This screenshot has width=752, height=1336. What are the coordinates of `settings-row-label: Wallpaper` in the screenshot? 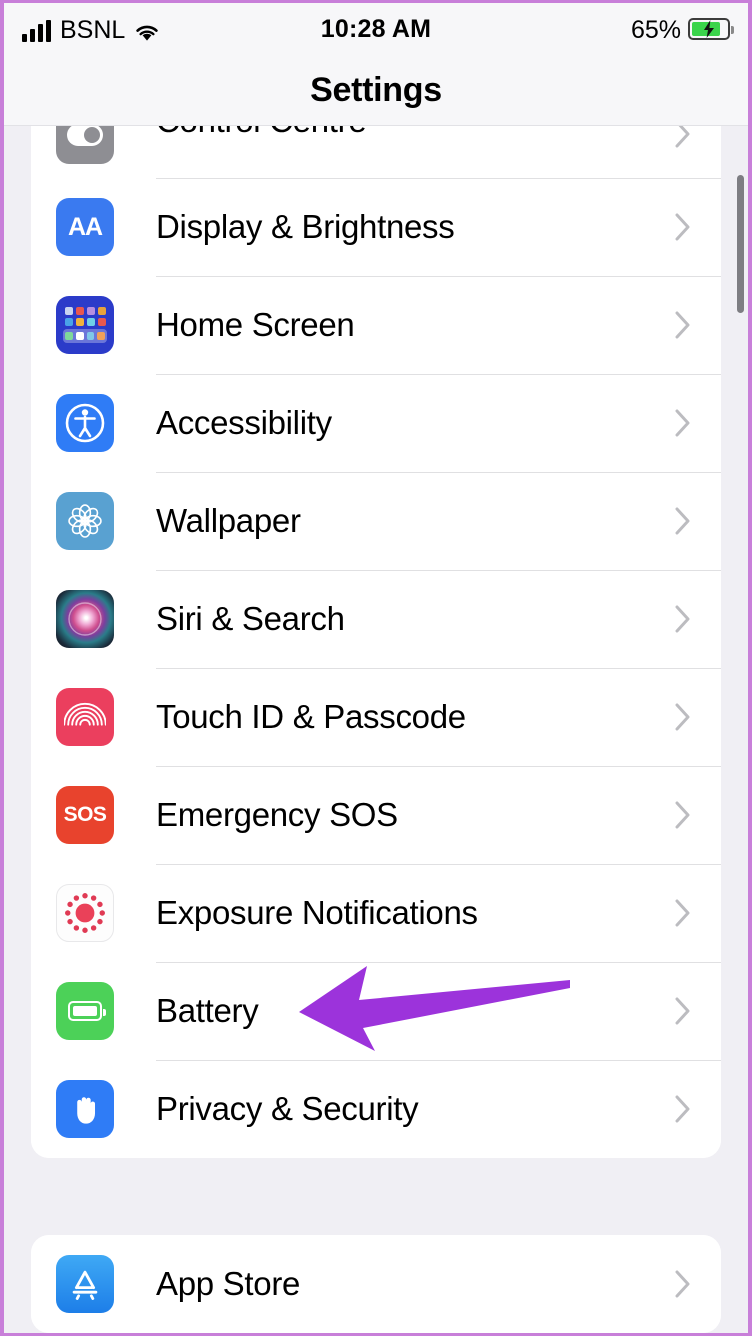 It's located at (228, 520).